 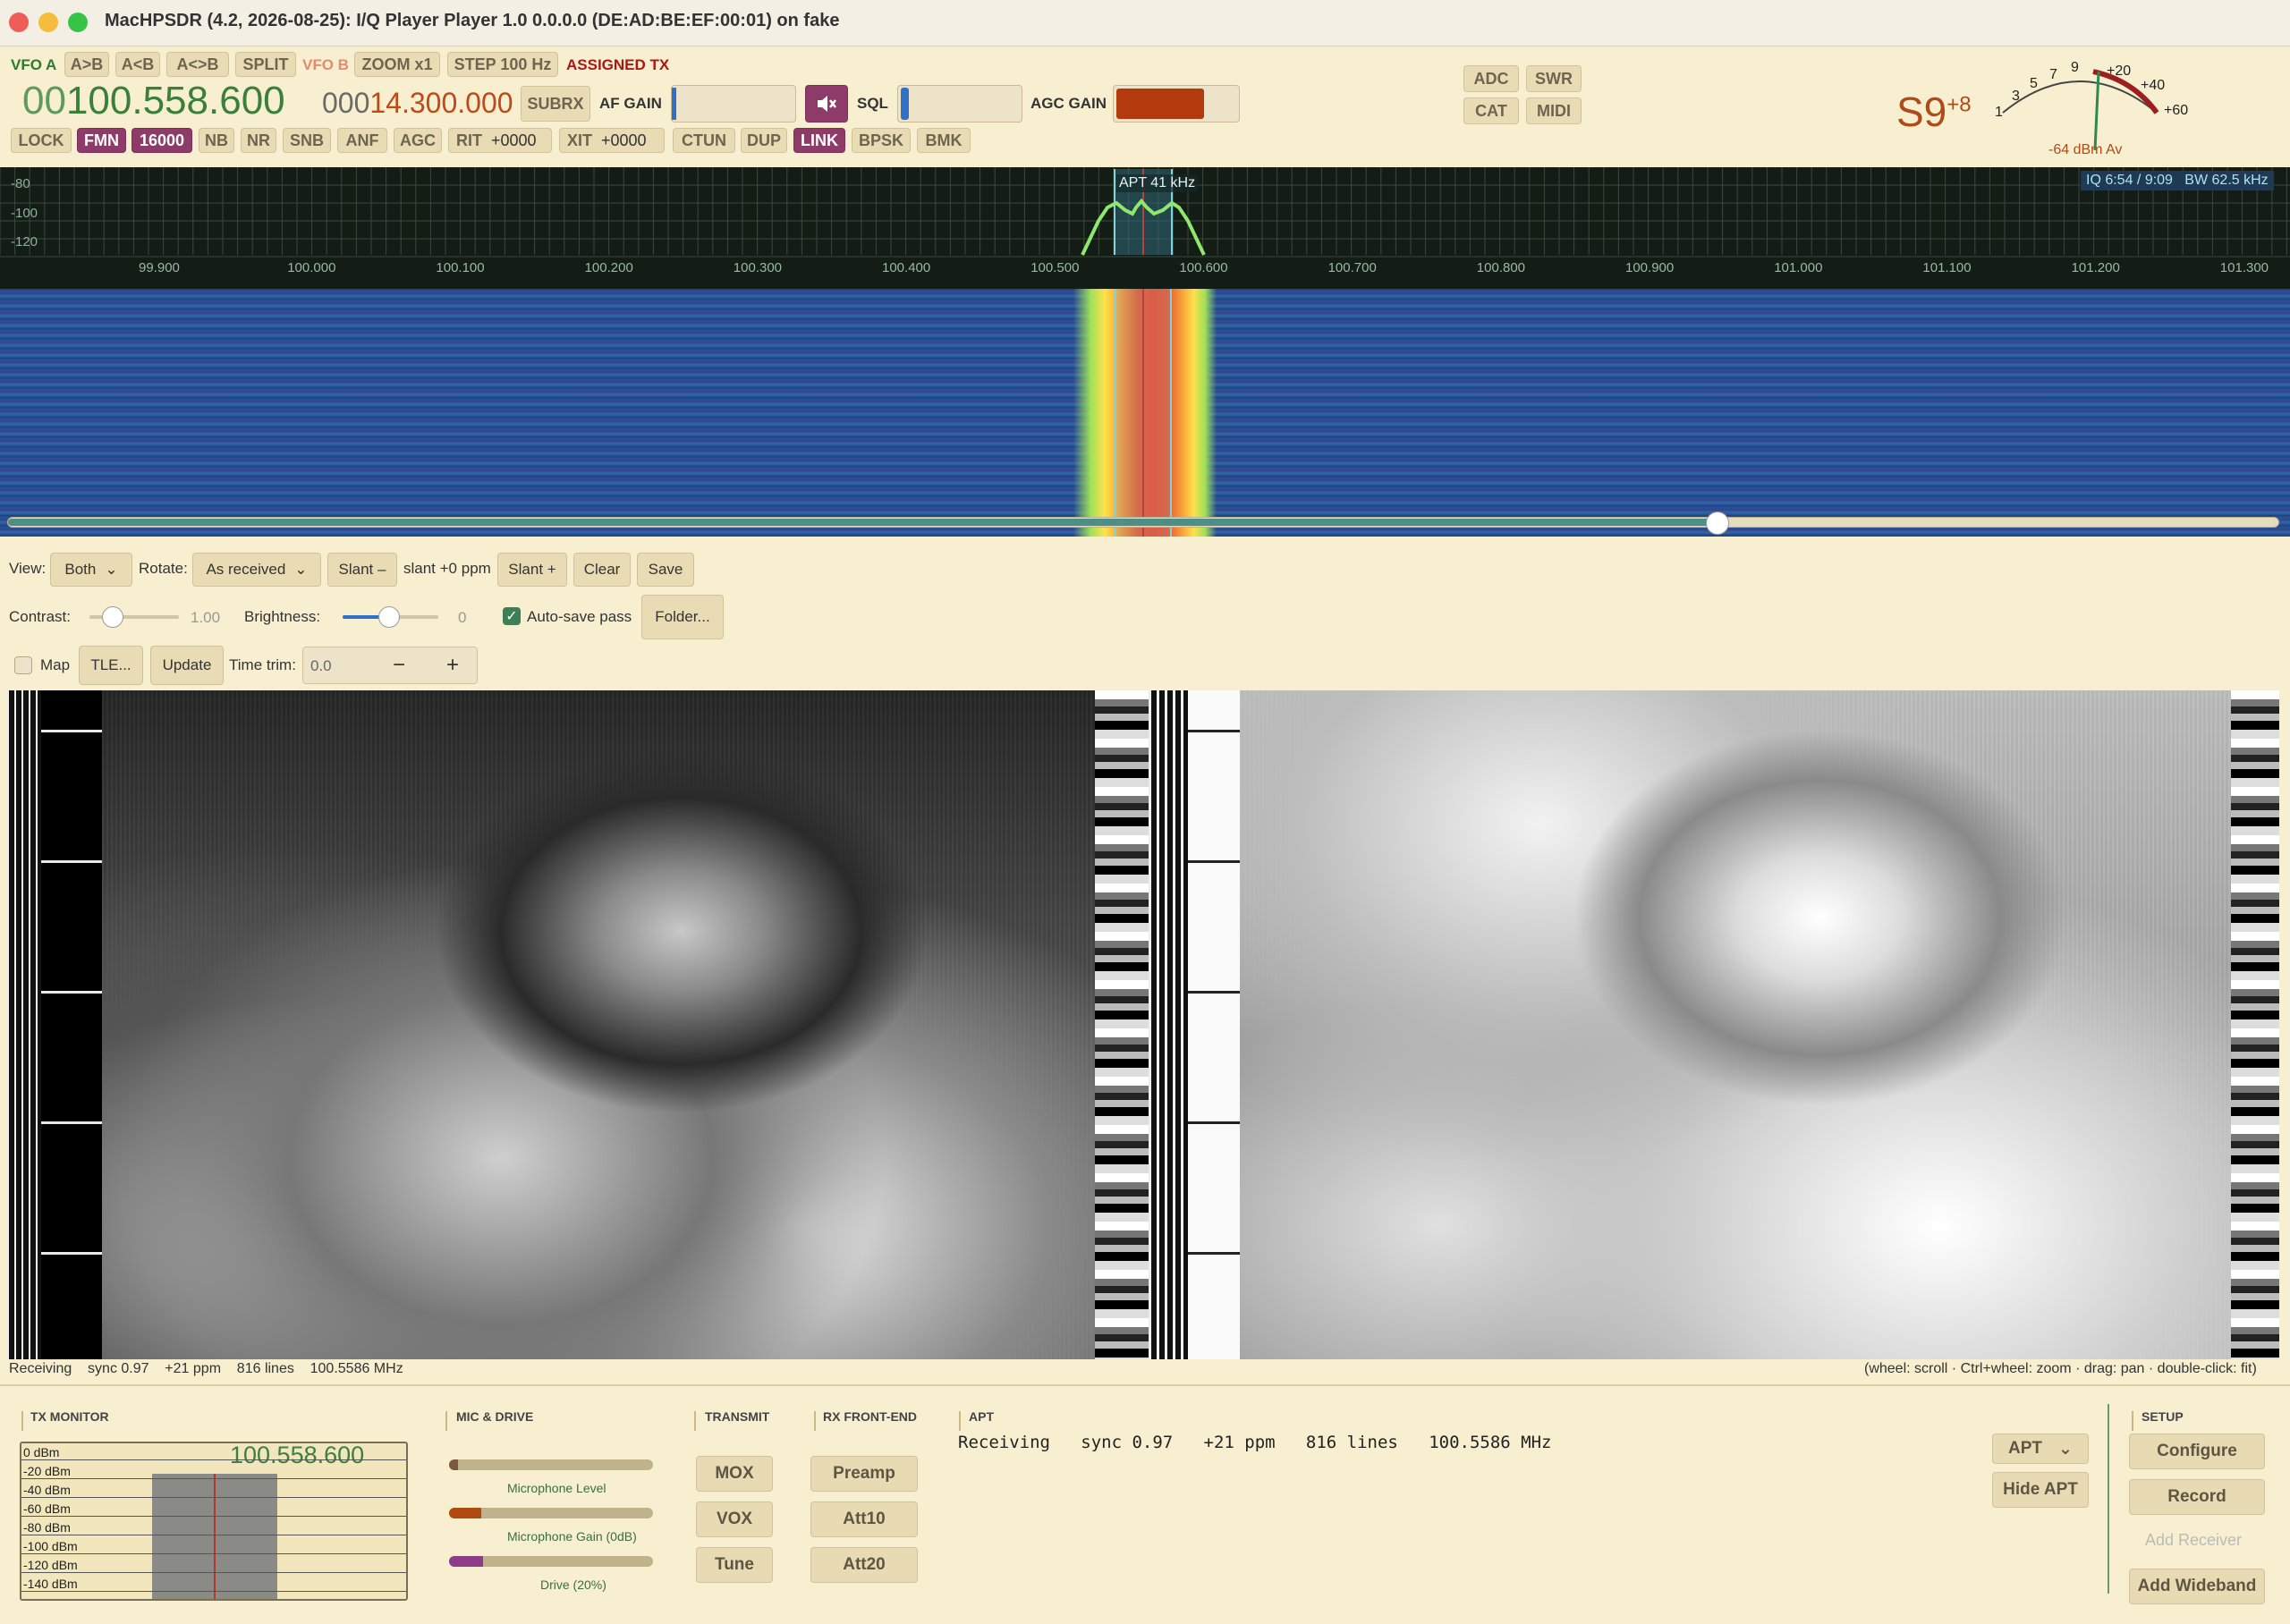 What do you see at coordinates (612, 140) in the screenshot?
I see `xit-control: XIT +0000` at bounding box center [612, 140].